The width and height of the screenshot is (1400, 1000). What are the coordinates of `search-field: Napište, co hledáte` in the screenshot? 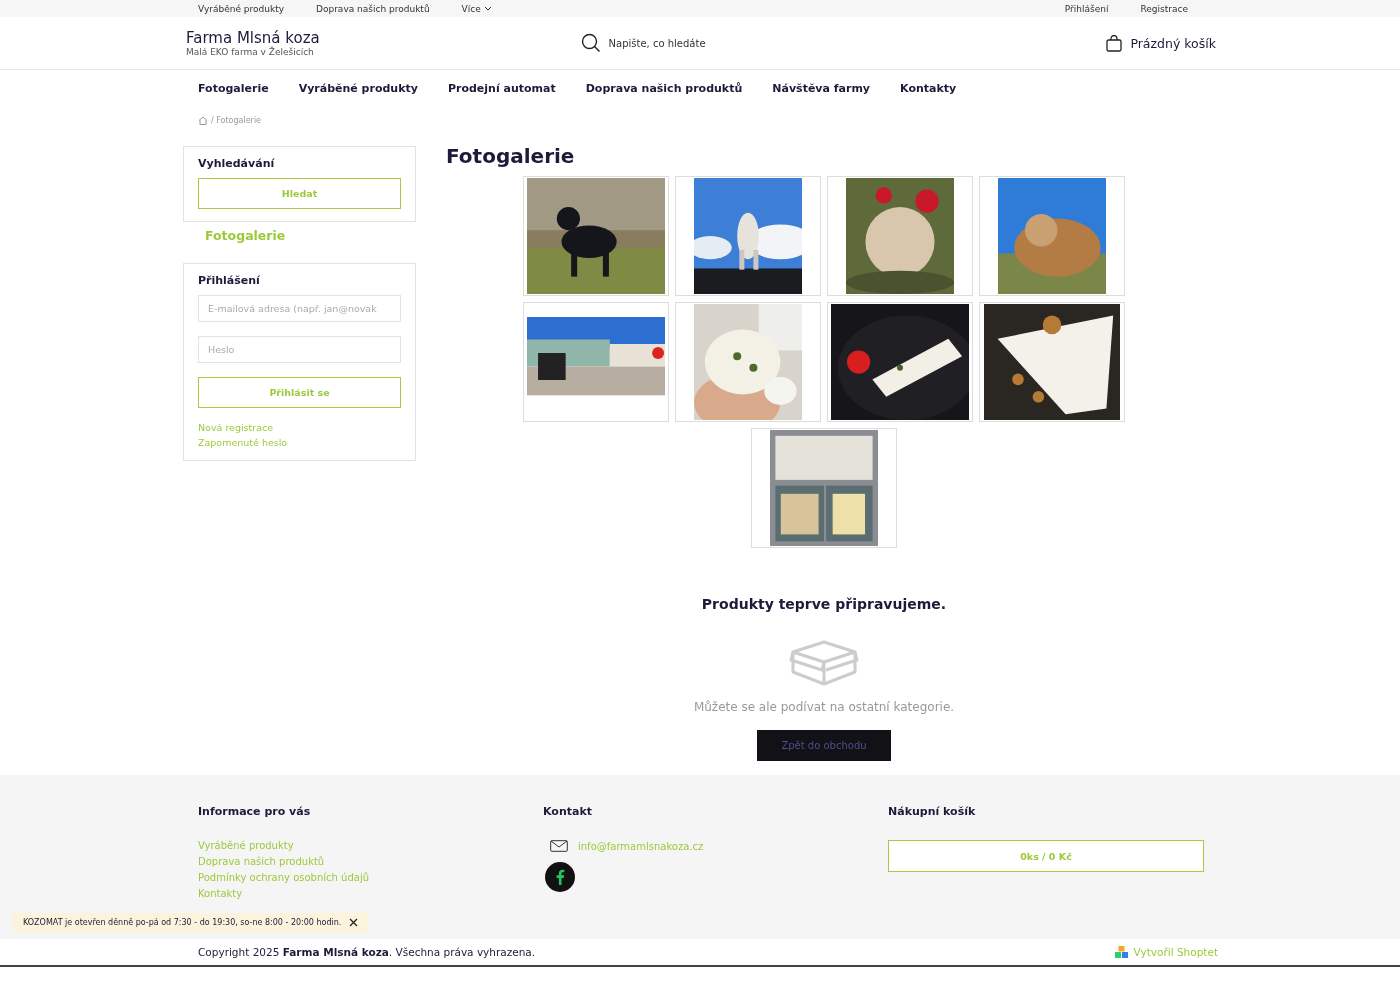 It's located at (657, 43).